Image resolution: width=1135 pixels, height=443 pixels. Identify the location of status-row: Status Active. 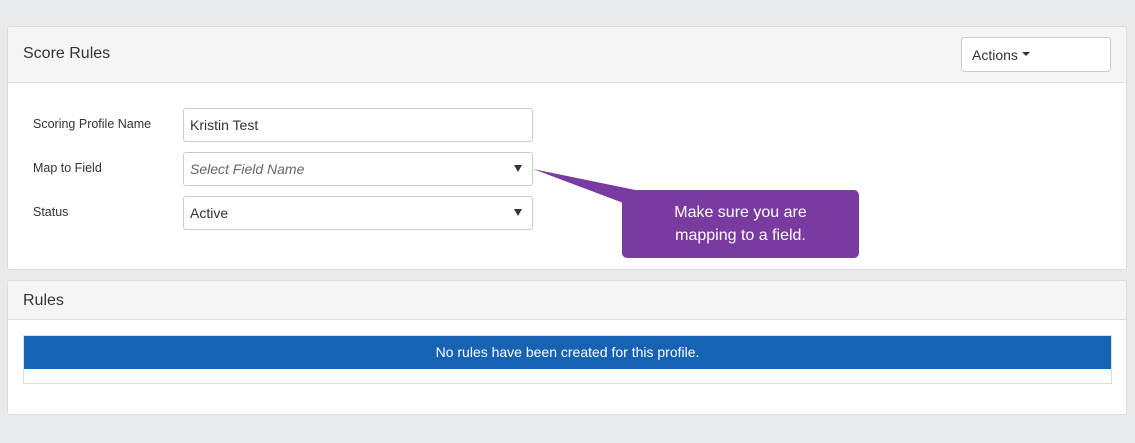
(567, 213).